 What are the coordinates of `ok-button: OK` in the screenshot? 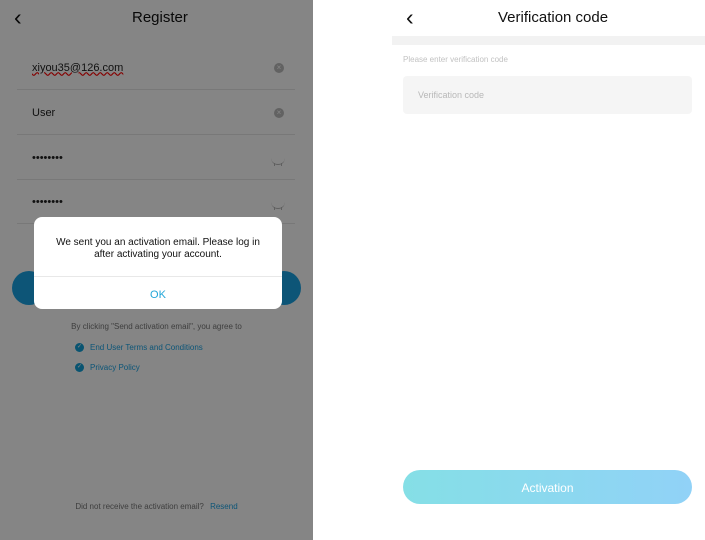 It's located at (158, 295).